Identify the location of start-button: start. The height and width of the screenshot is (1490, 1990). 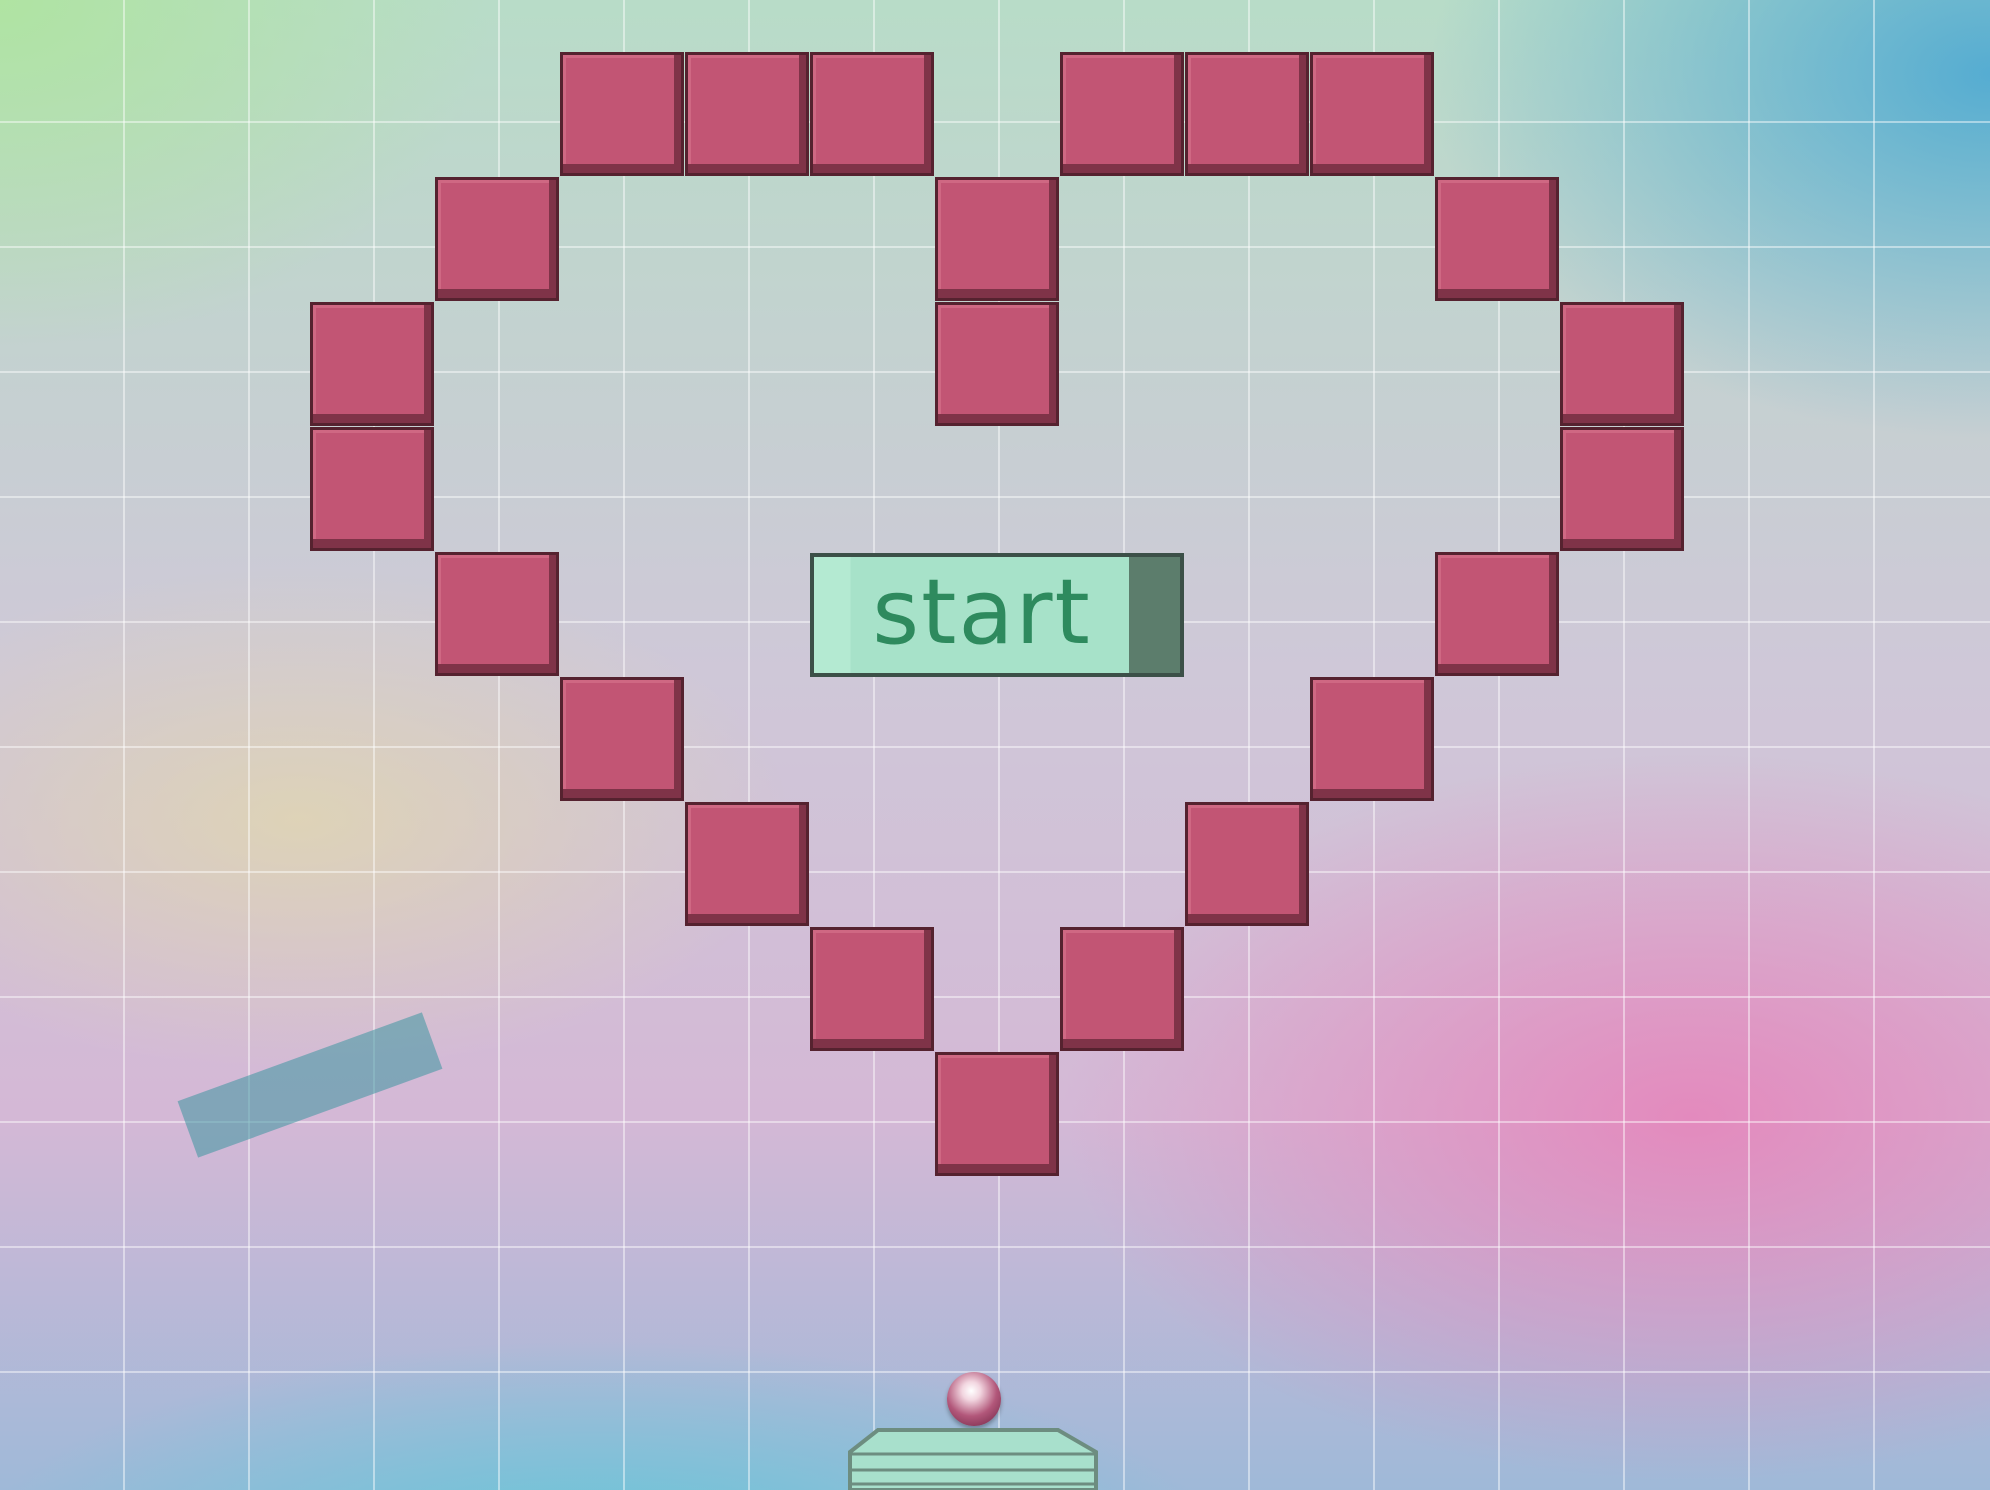
(997, 615).